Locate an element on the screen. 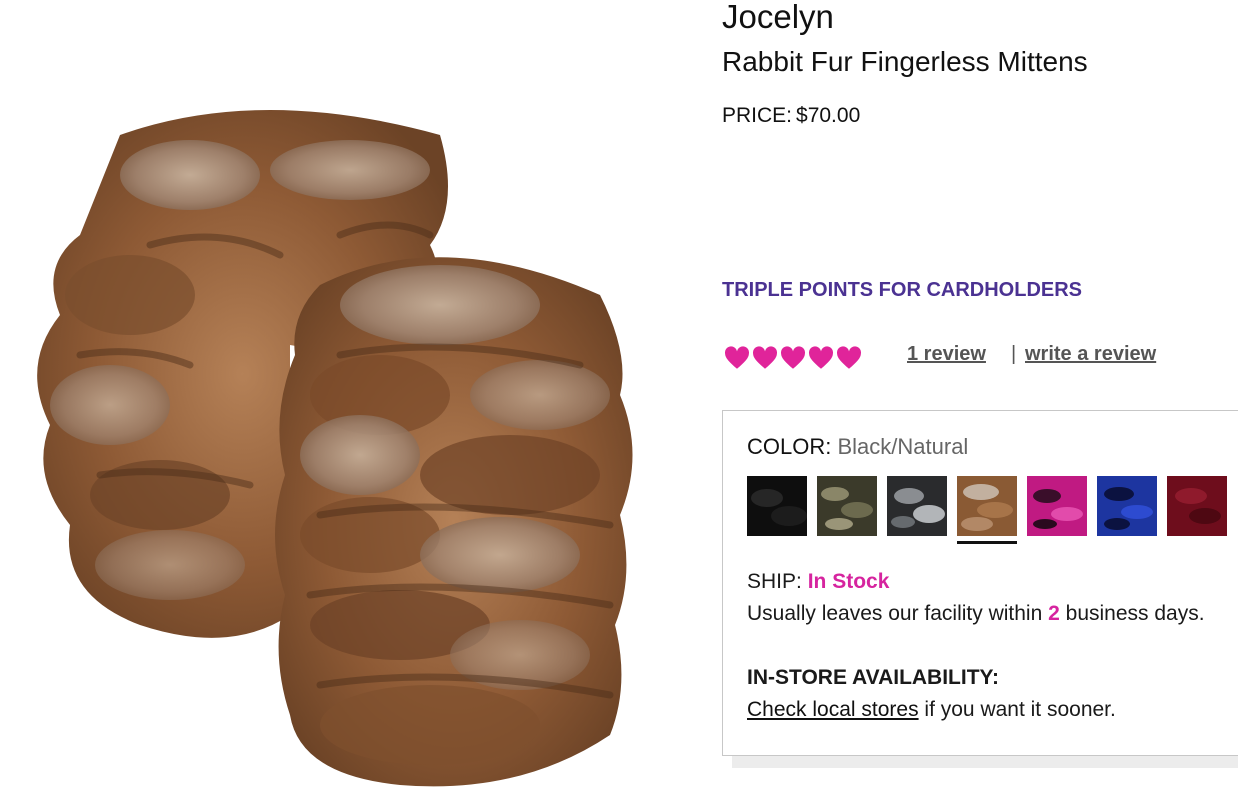 Image resolution: width=1238 pixels, height=806 pixels. swatch-olive is located at coordinates (847, 506).